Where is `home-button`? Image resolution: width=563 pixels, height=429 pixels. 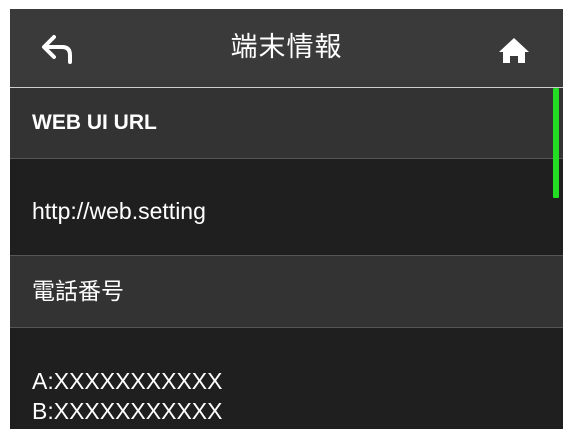 home-button is located at coordinates (514, 49).